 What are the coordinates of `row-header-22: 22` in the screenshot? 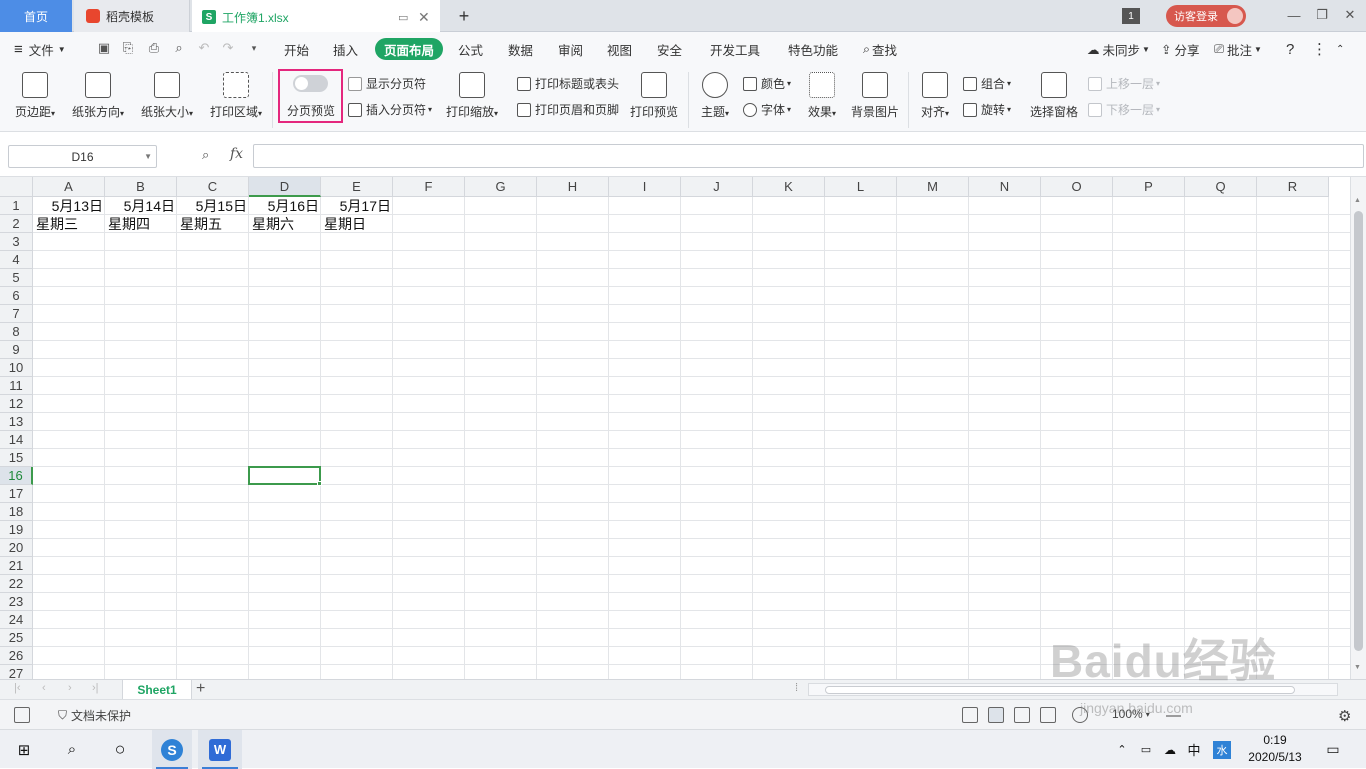 It's located at (16, 584).